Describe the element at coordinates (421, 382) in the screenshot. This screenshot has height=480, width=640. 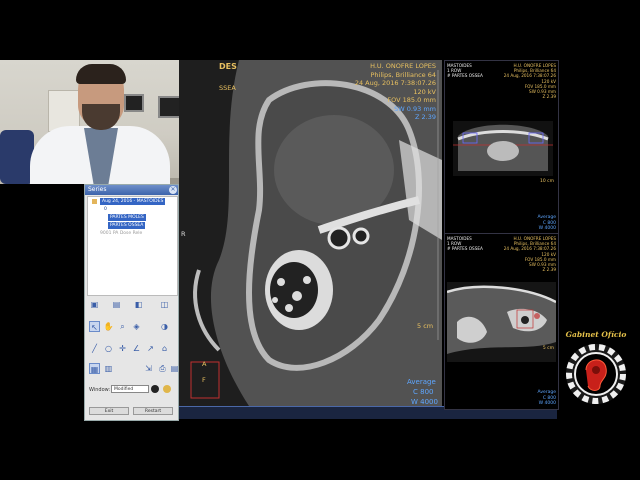
I see `window-average-label: Average` at that location.